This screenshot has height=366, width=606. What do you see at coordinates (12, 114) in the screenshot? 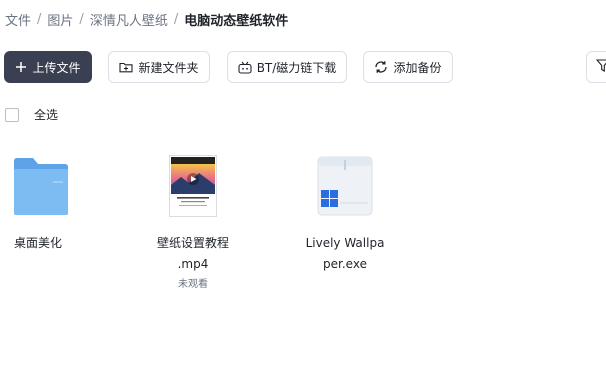
I see `select-all-checkbox` at bounding box center [12, 114].